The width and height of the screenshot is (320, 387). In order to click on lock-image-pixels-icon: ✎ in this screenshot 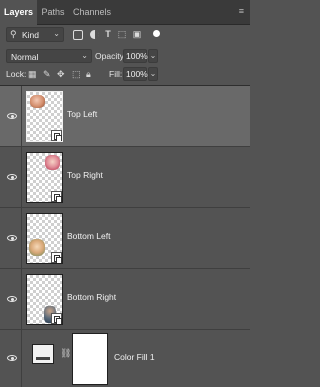, I will do `click(47, 74)`.